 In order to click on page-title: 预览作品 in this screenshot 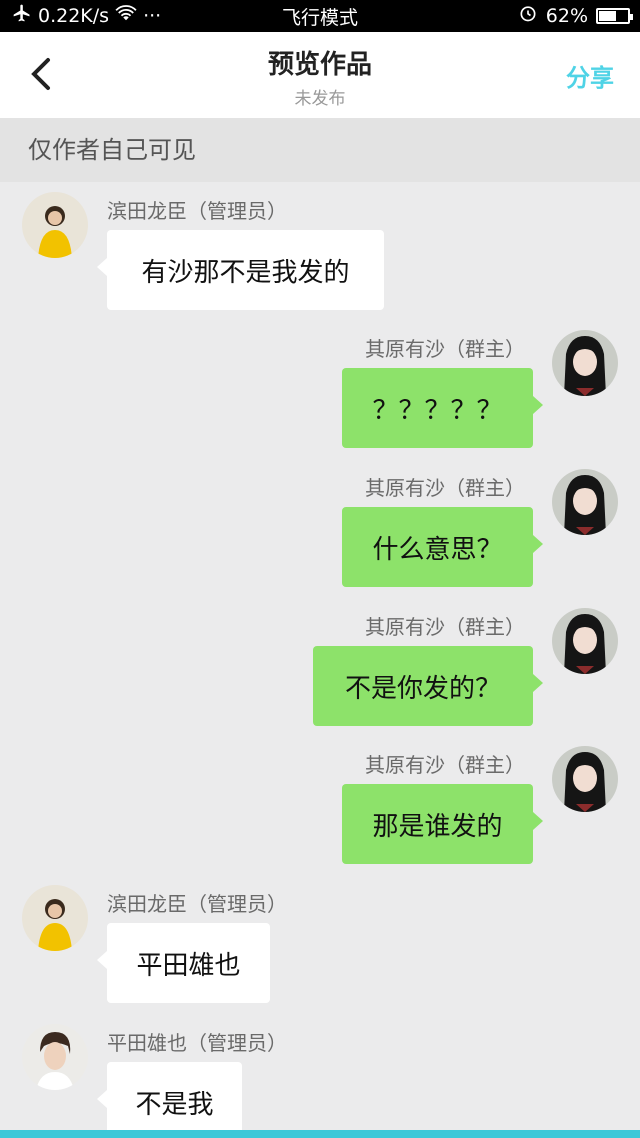, I will do `click(319, 65)`.